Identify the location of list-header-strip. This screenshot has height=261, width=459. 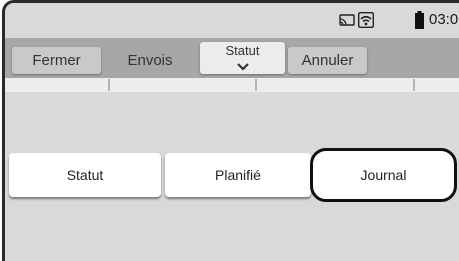
(232, 85).